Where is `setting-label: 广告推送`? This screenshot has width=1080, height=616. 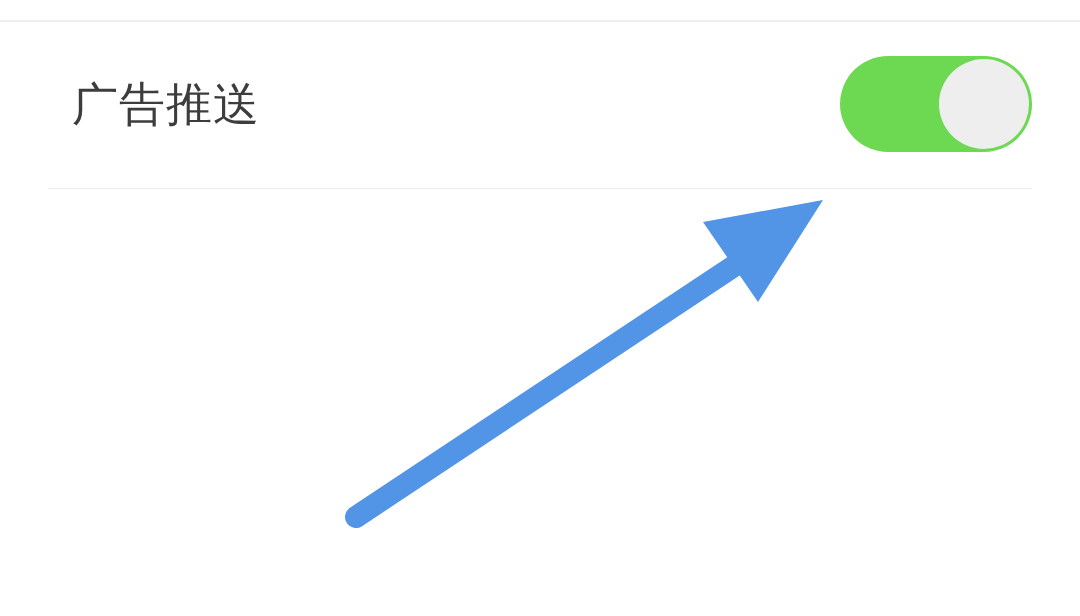
setting-label: 广告推送 is located at coordinates (166, 105).